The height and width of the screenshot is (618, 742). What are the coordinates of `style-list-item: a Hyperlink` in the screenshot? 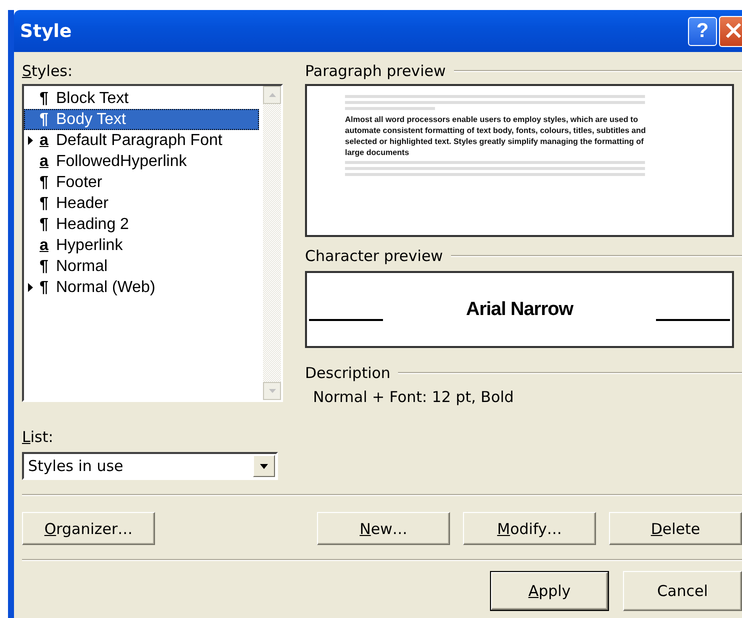 It's located at (141, 245).